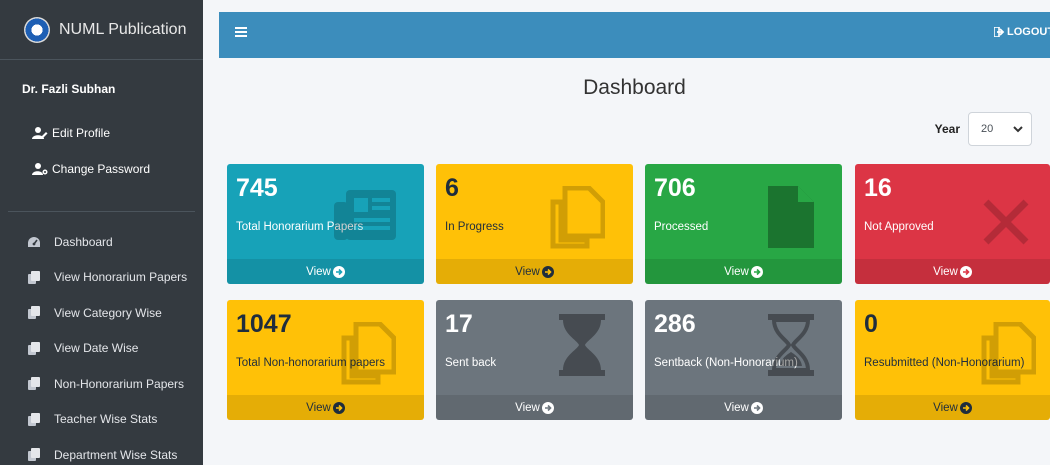 The height and width of the screenshot is (465, 1050). What do you see at coordinates (121, 277) in the screenshot?
I see `sidebar-item-label: View Honorarium Papers` at bounding box center [121, 277].